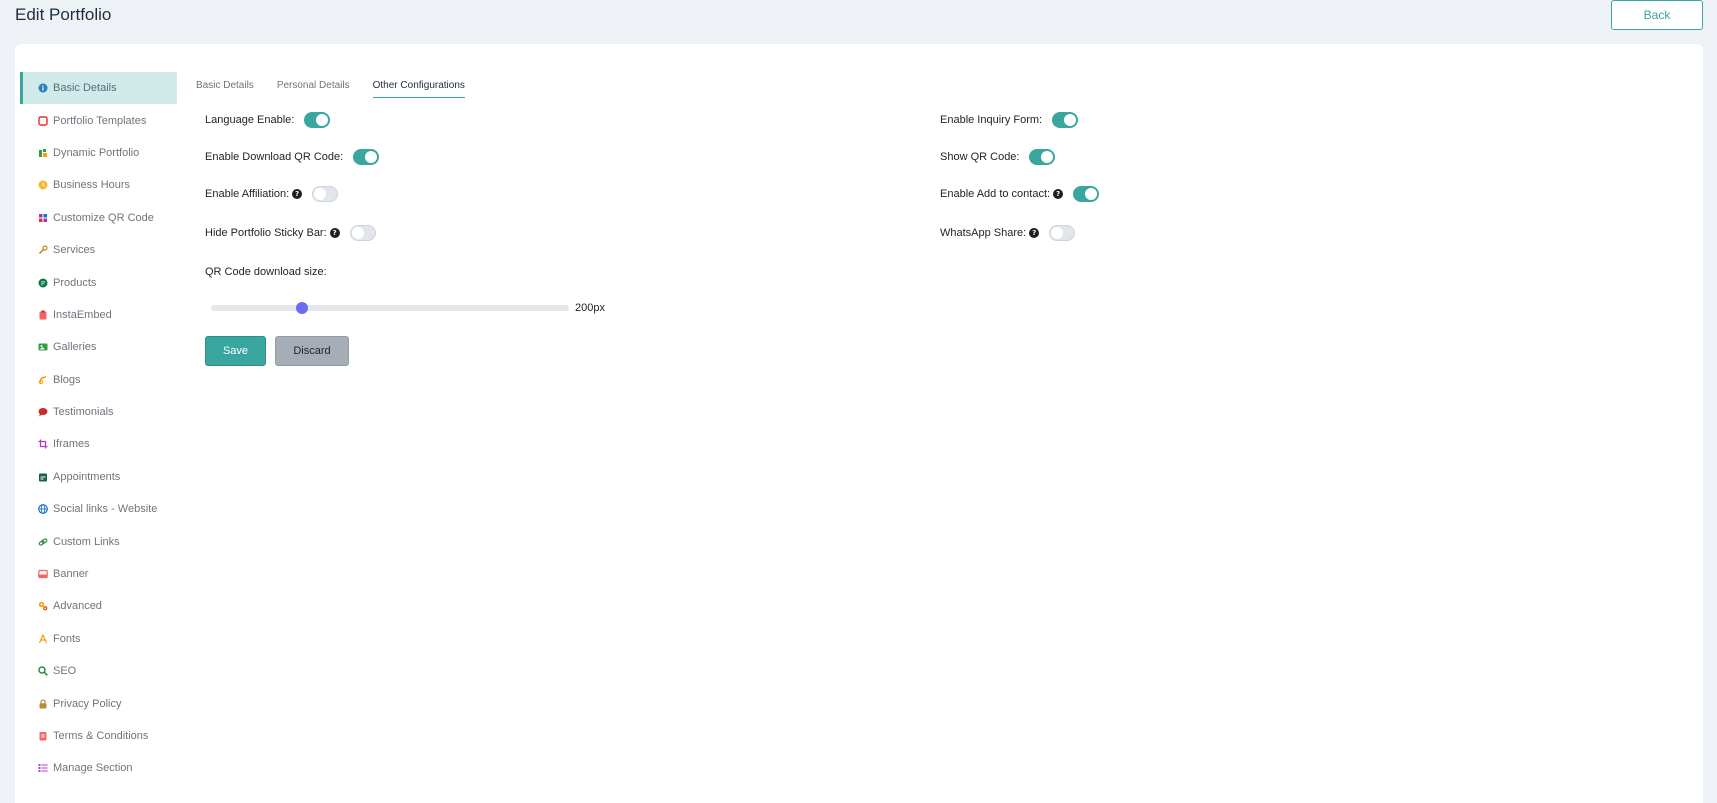 This screenshot has height=803, width=1717. I want to click on template-icon, so click(43, 120).